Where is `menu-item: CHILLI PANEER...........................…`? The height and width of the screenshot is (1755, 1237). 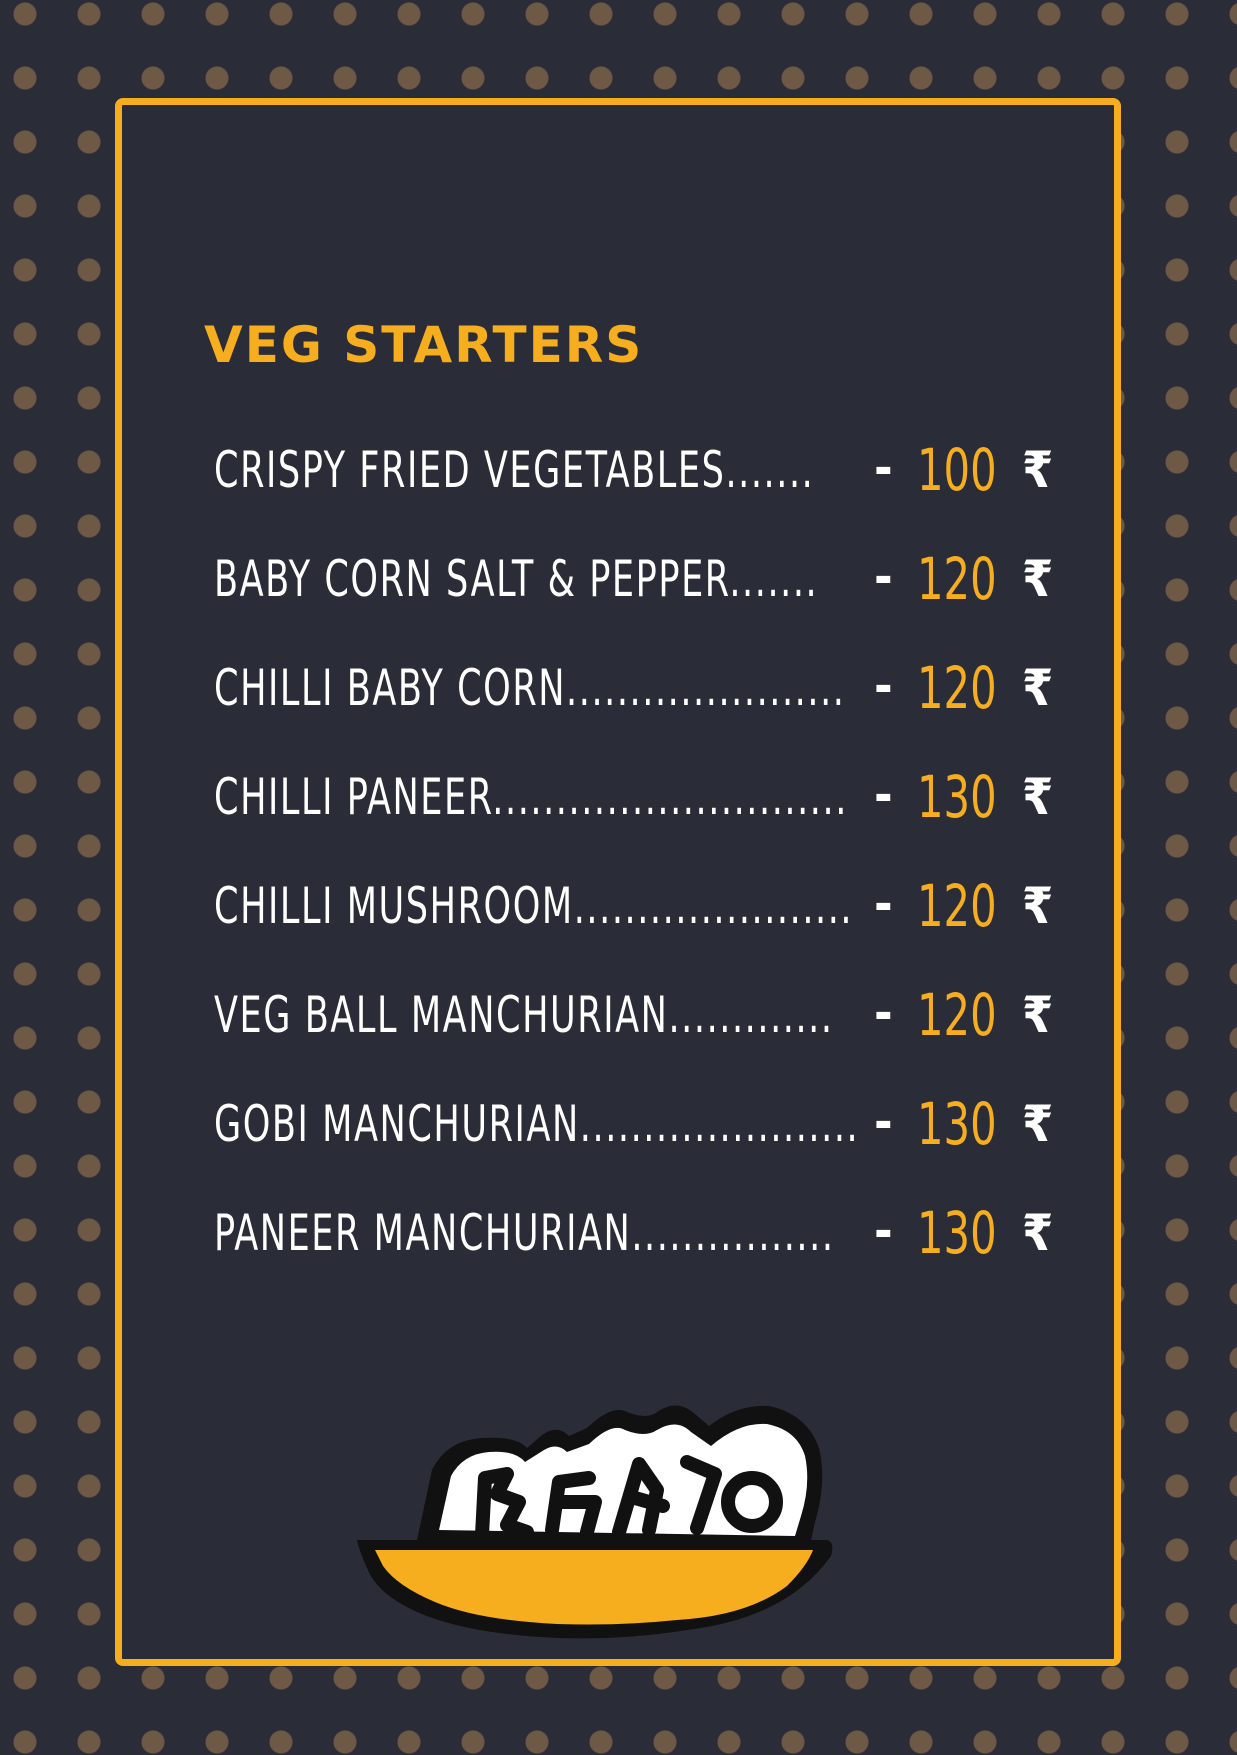
menu-item: CHILLI PANEER...........................… is located at coordinates (644, 816).